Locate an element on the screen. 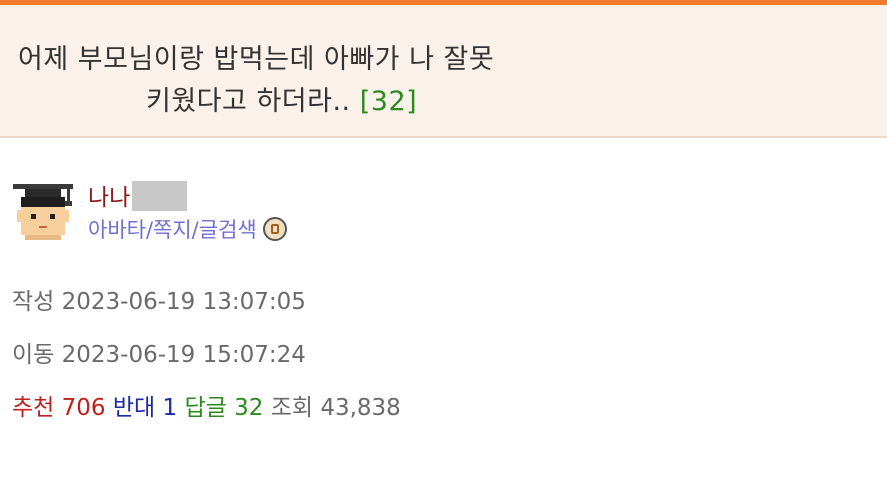 The width and height of the screenshot is (887, 495). post-title-line2-text: 키웠다고 하더라.. is located at coordinates (248, 101).